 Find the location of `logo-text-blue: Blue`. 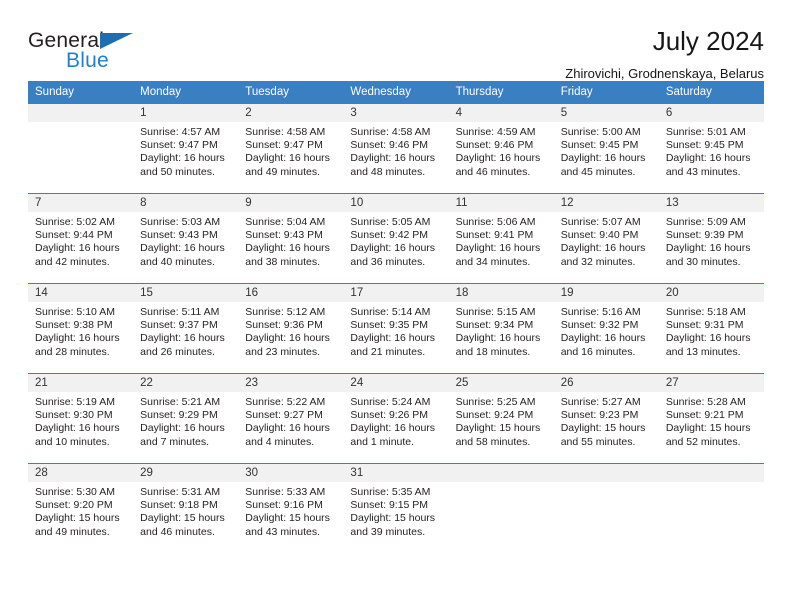

logo-text-blue: Blue is located at coordinates (87, 60).